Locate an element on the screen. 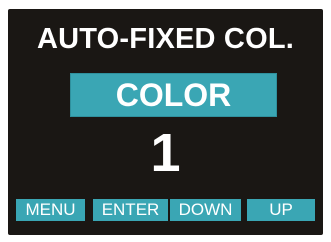  mode-label: COLOR is located at coordinates (173, 95).